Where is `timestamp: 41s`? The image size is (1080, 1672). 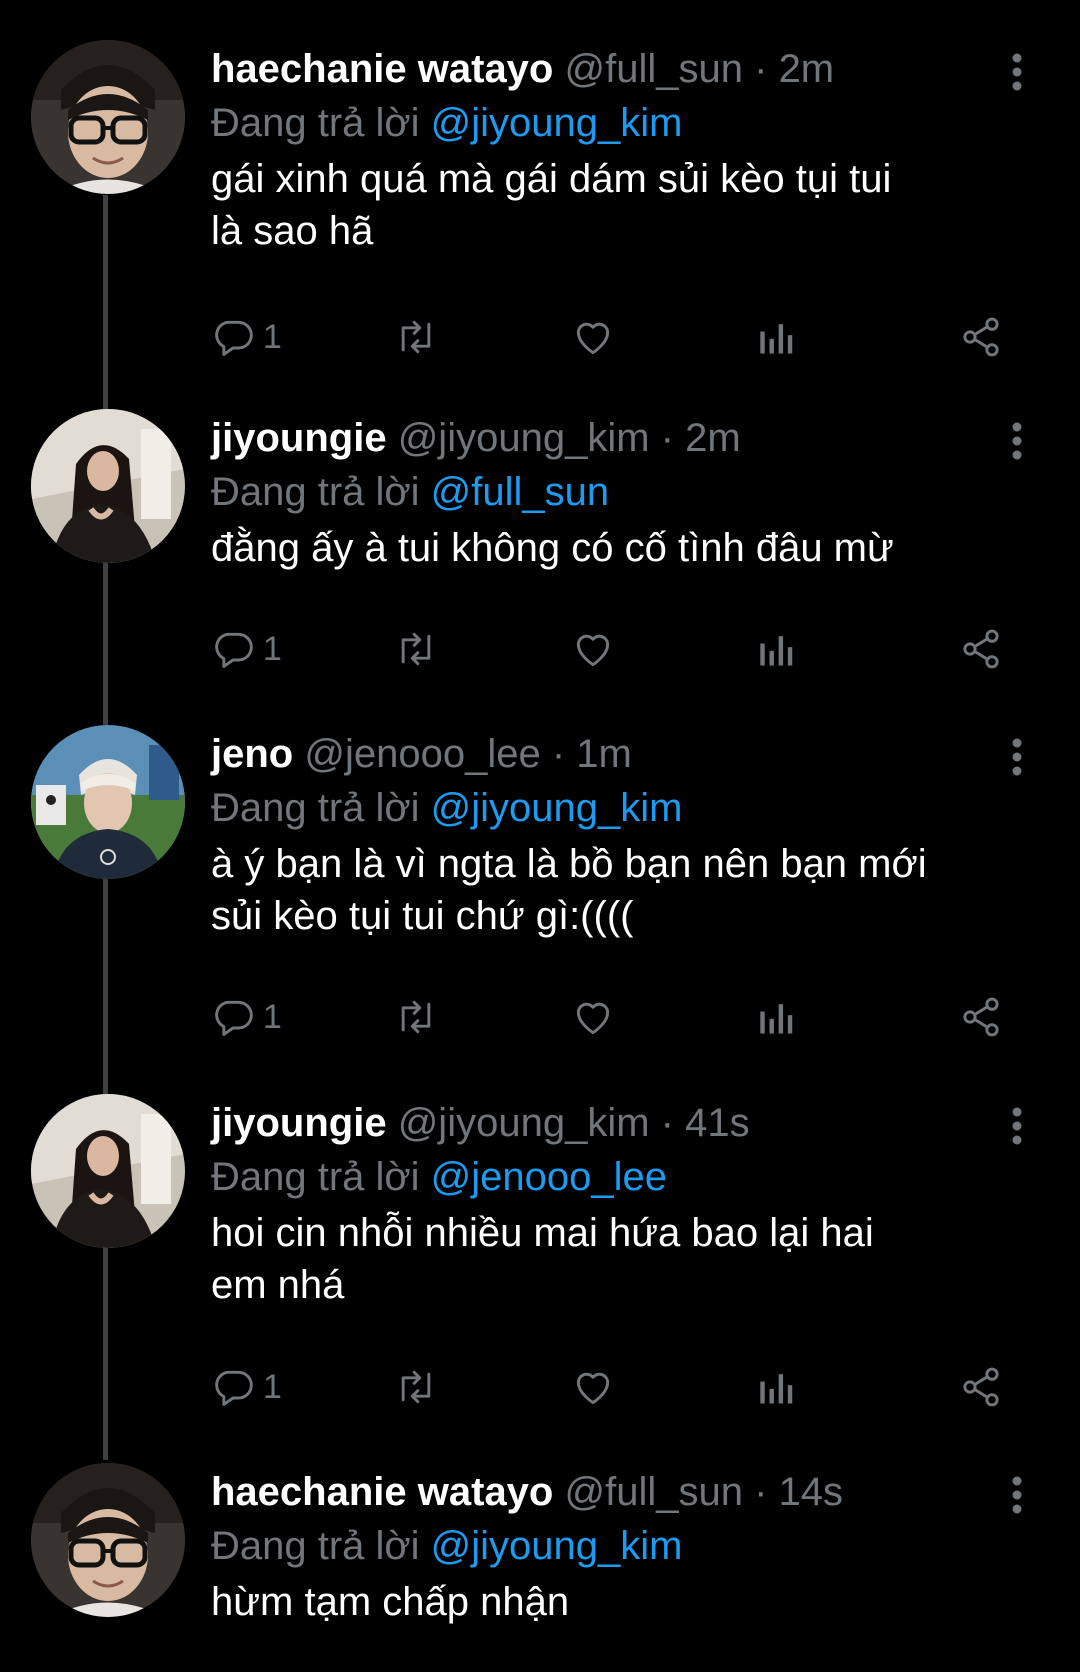 timestamp: 41s is located at coordinates (717, 1123).